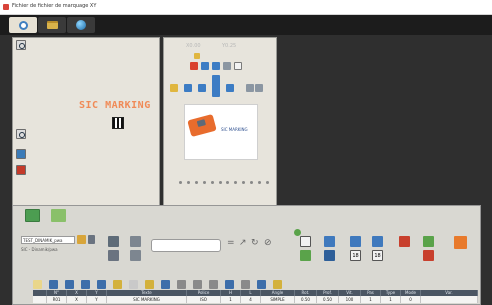  I want to click on folder-tab, so click(52, 25).